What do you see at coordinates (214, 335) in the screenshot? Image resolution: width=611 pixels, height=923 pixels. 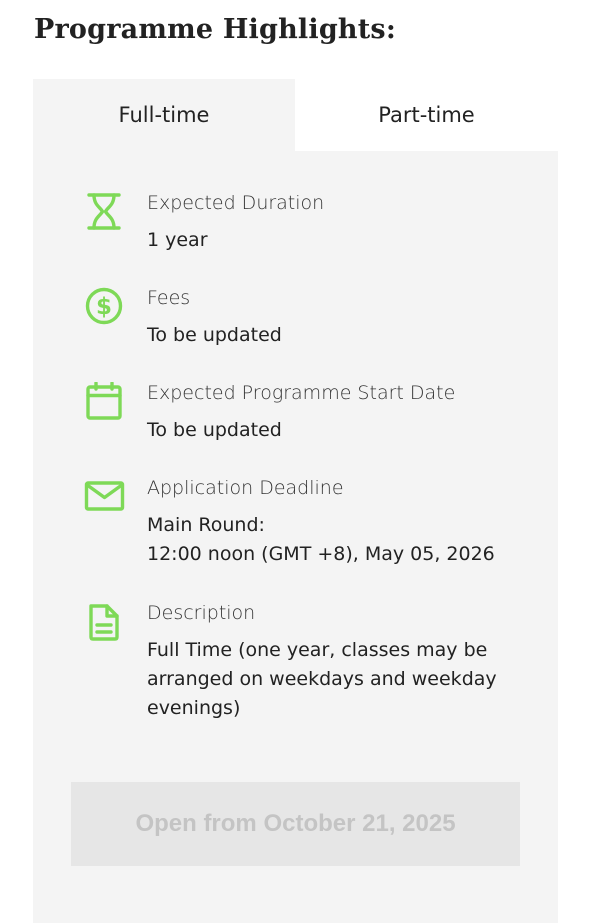 I see `fees-value: To be updated` at bounding box center [214, 335].